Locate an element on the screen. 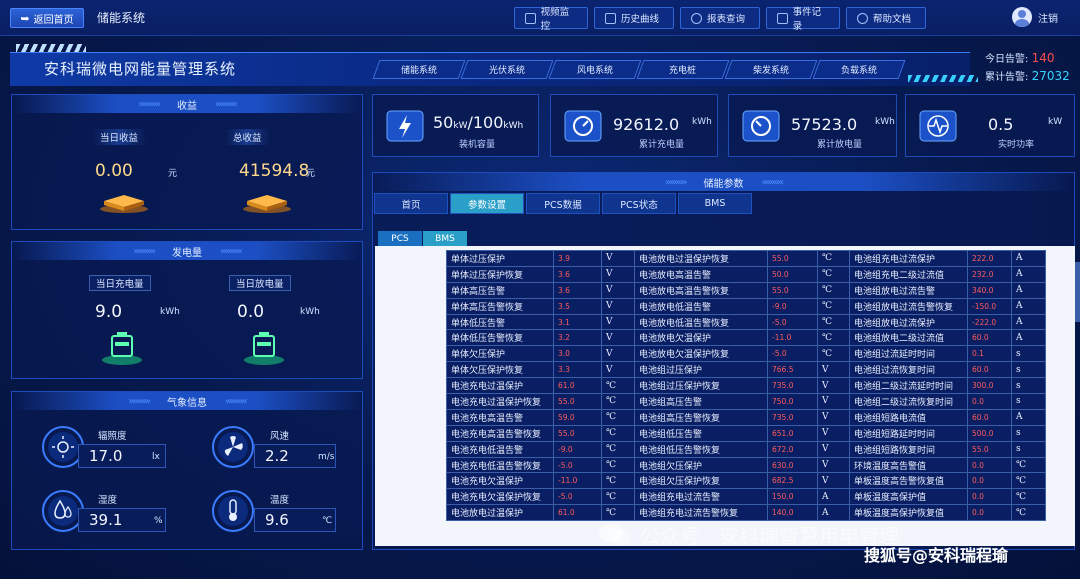 The image size is (1080, 579). help-doc-button: 帮助文档 is located at coordinates (886, 18).